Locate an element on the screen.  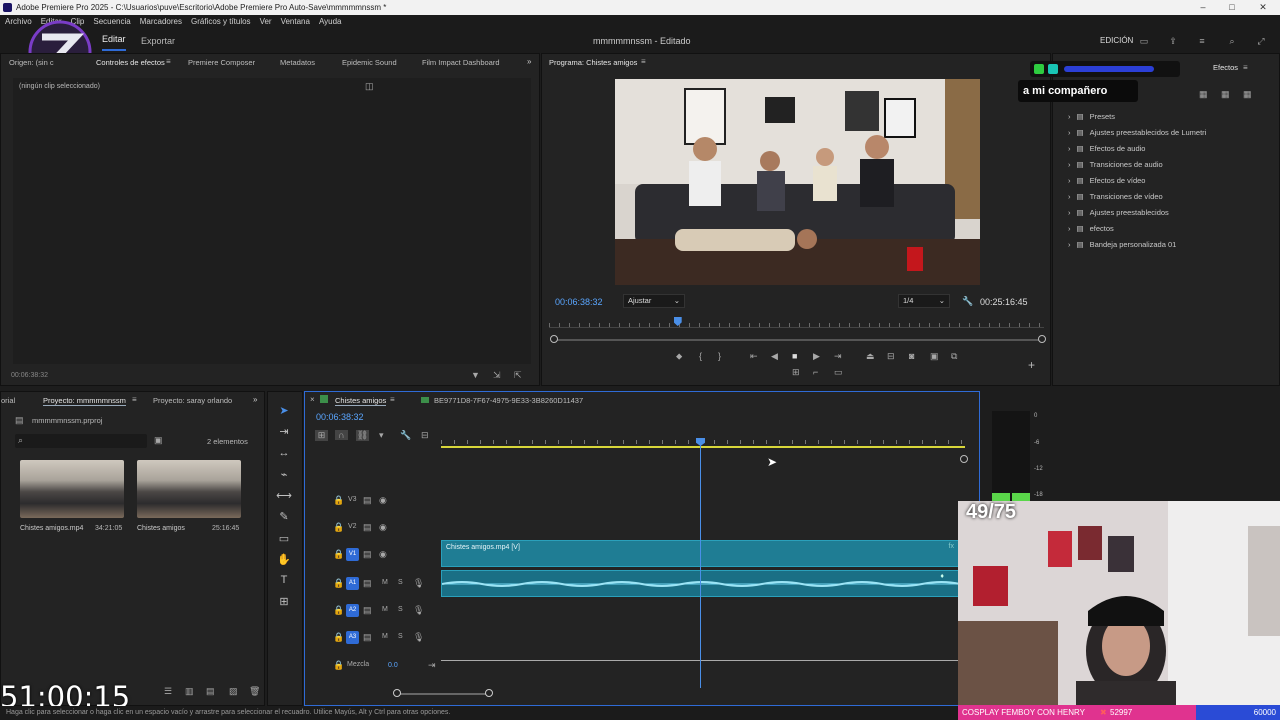
extract-icon: ⊟ is located at coordinates (891, 356).